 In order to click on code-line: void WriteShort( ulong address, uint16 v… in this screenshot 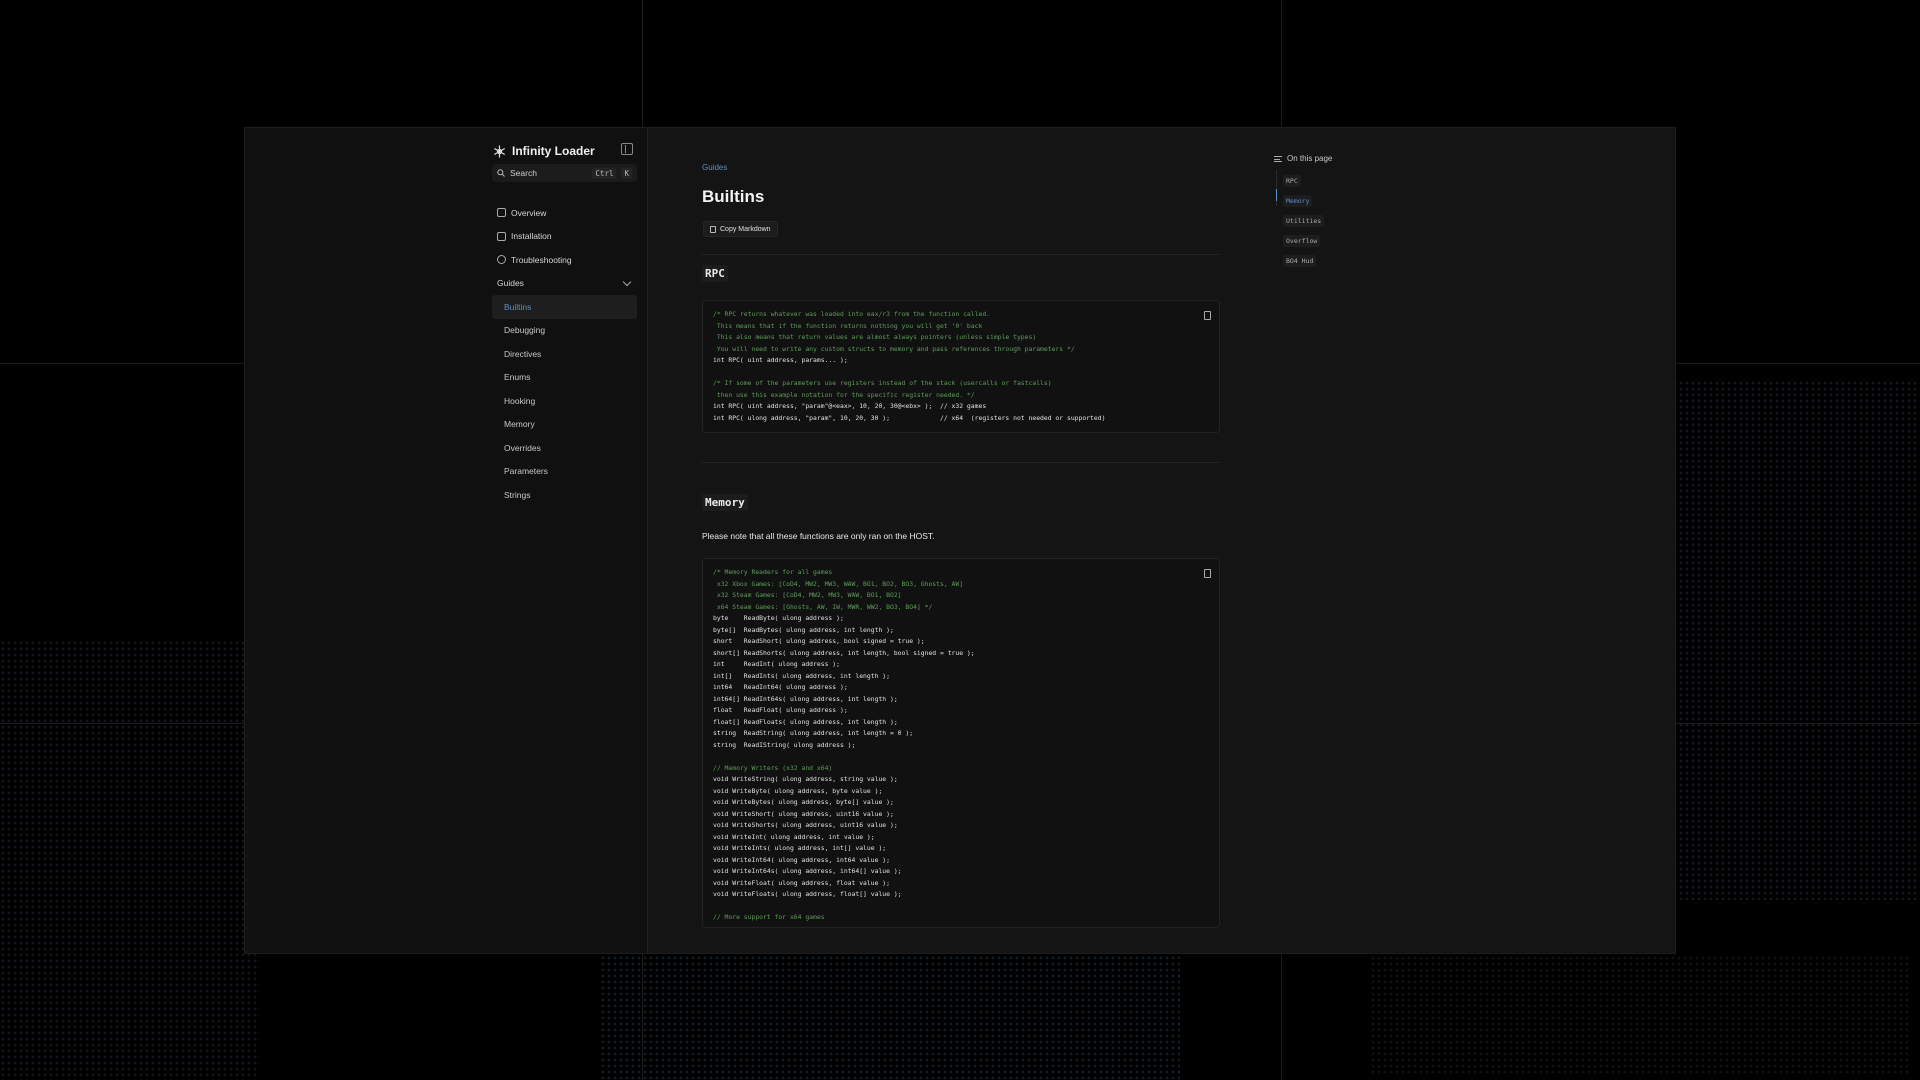, I will do `click(803, 813)`.